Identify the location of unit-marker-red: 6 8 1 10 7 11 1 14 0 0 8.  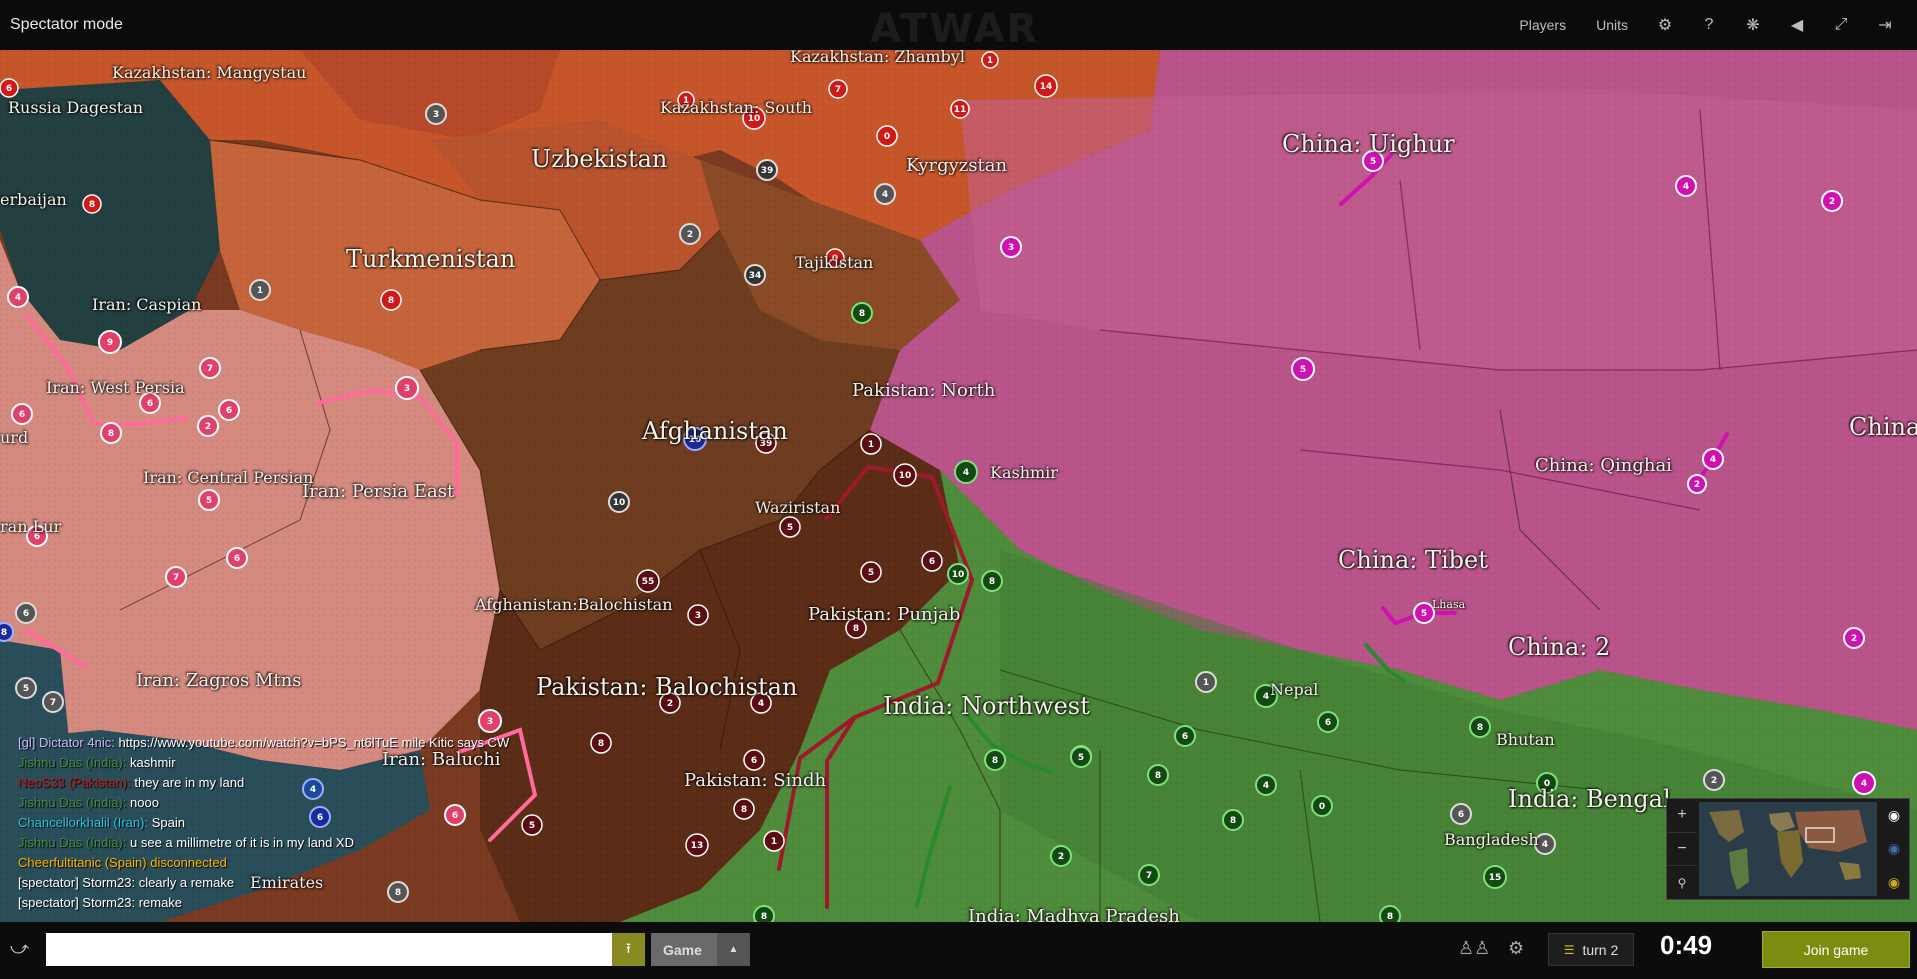
(529, 181).